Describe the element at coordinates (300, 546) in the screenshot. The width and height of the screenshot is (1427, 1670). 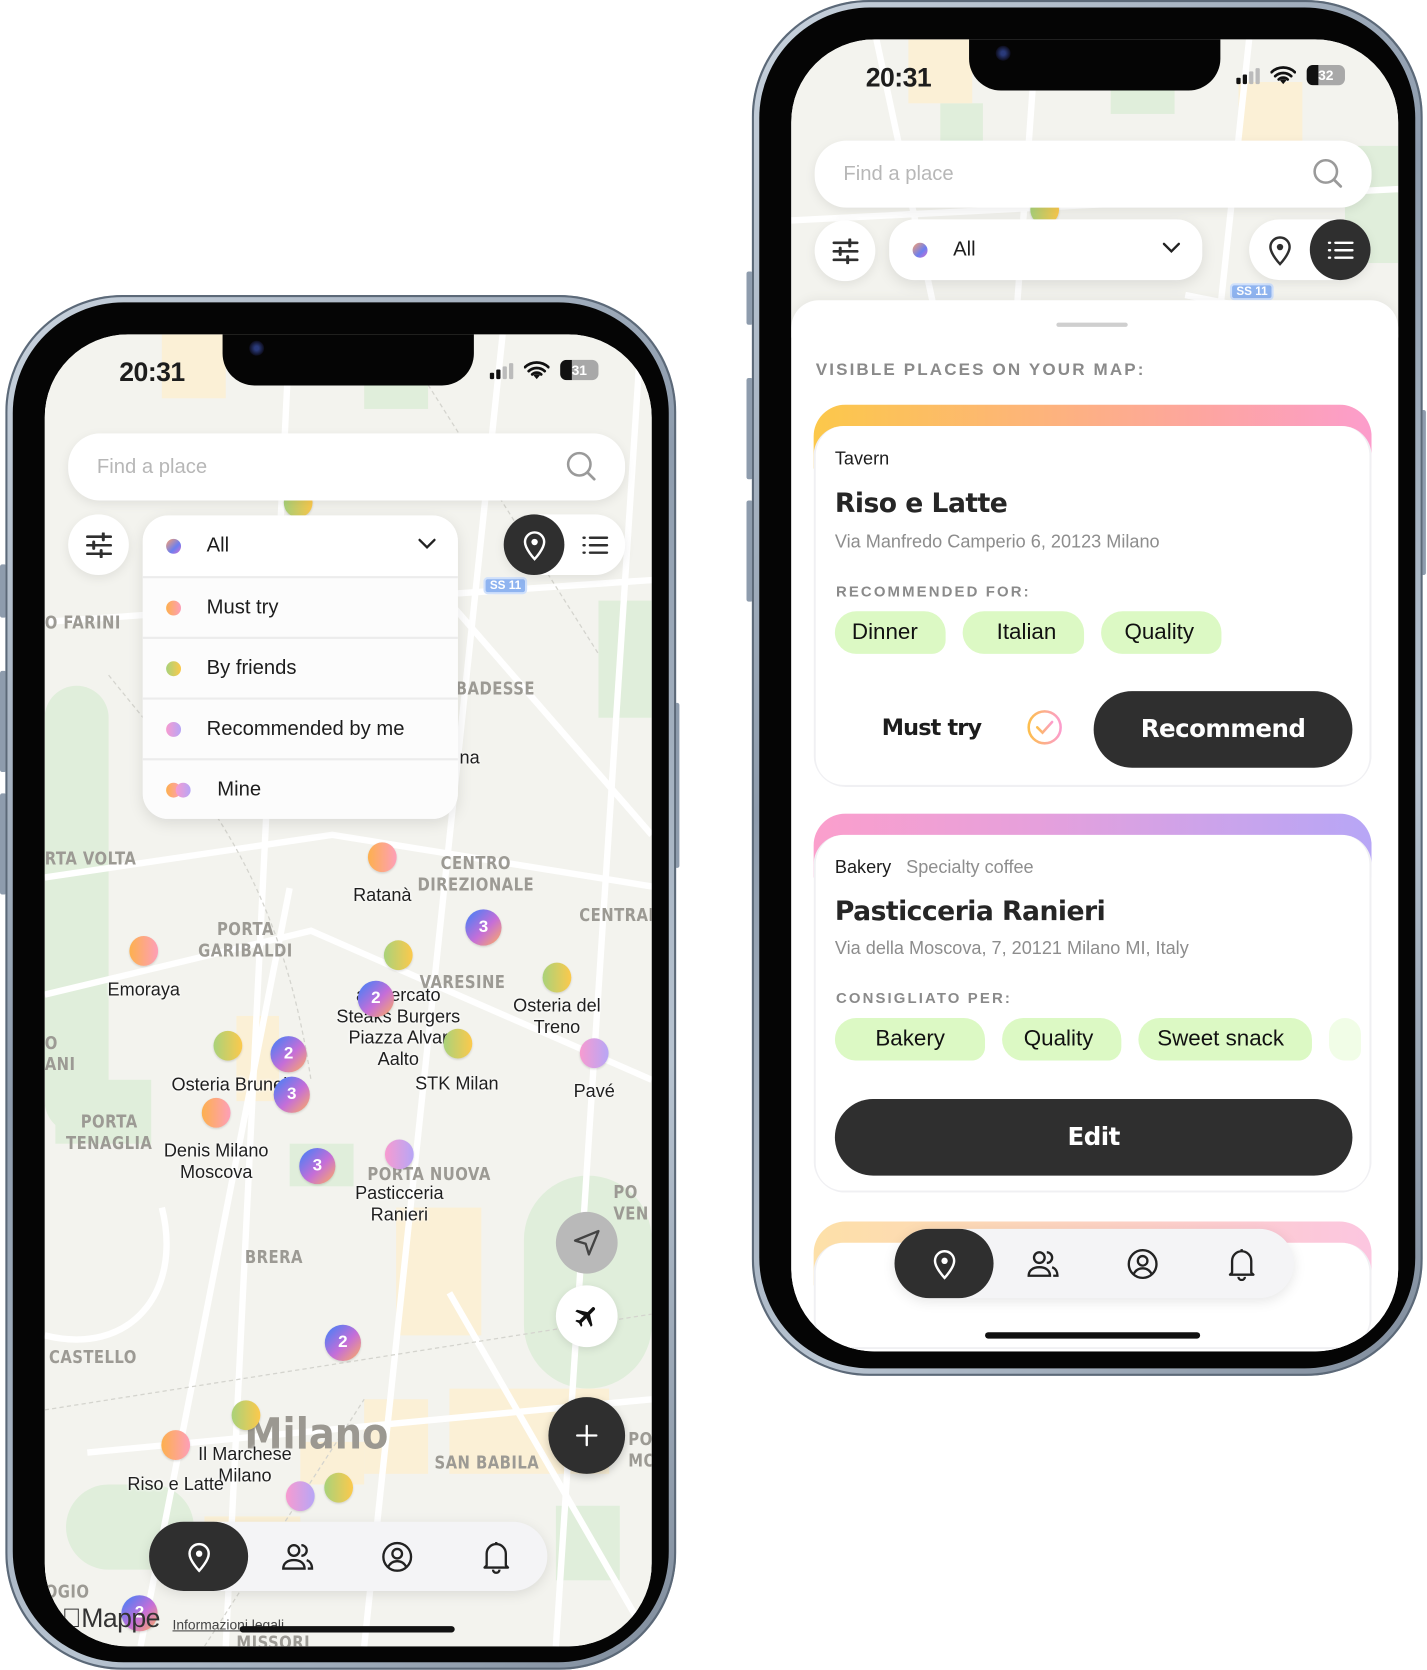
I see `filter-option-all: All` at that location.